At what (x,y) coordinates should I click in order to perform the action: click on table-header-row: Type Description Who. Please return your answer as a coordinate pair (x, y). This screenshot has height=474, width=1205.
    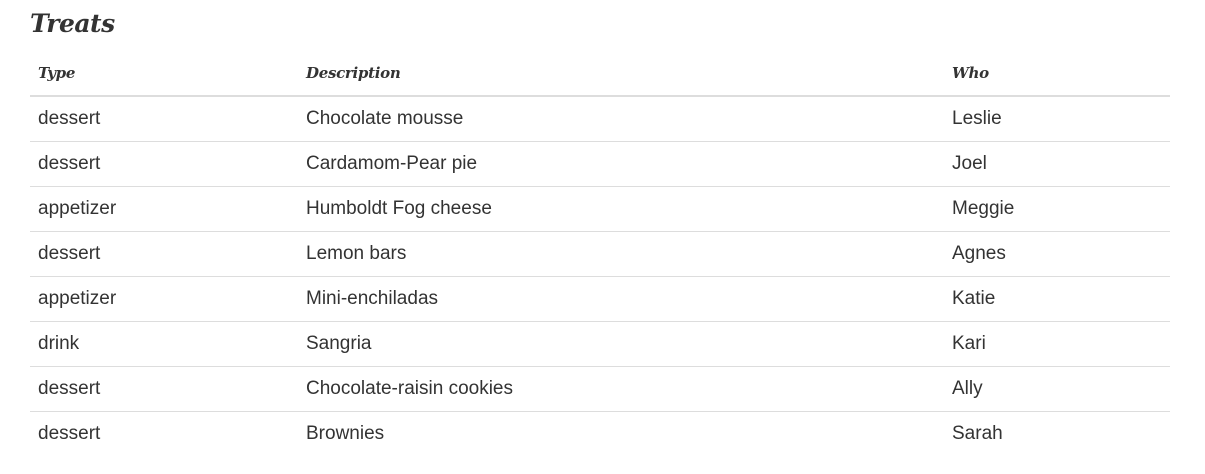
    Looking at the image, I should click on (600, 74).